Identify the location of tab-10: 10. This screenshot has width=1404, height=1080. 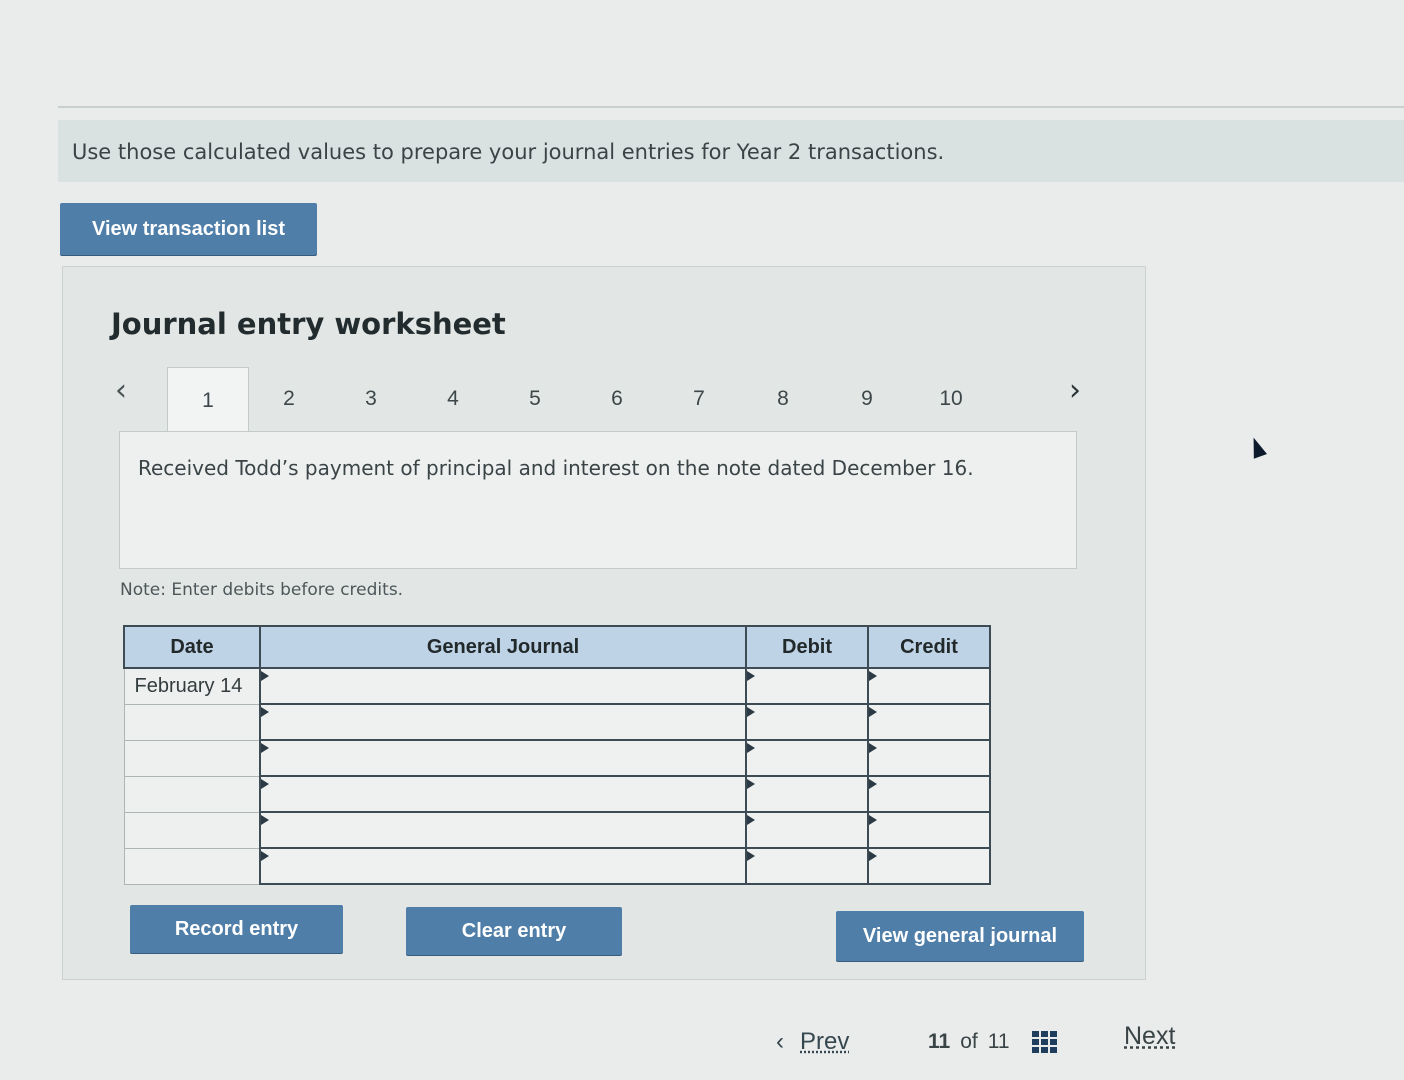
(951, 399).